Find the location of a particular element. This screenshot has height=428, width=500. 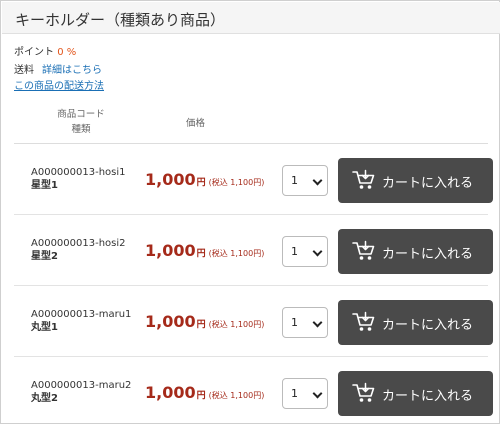

shipping-label: 送料 is located at coordinates (24, 70).